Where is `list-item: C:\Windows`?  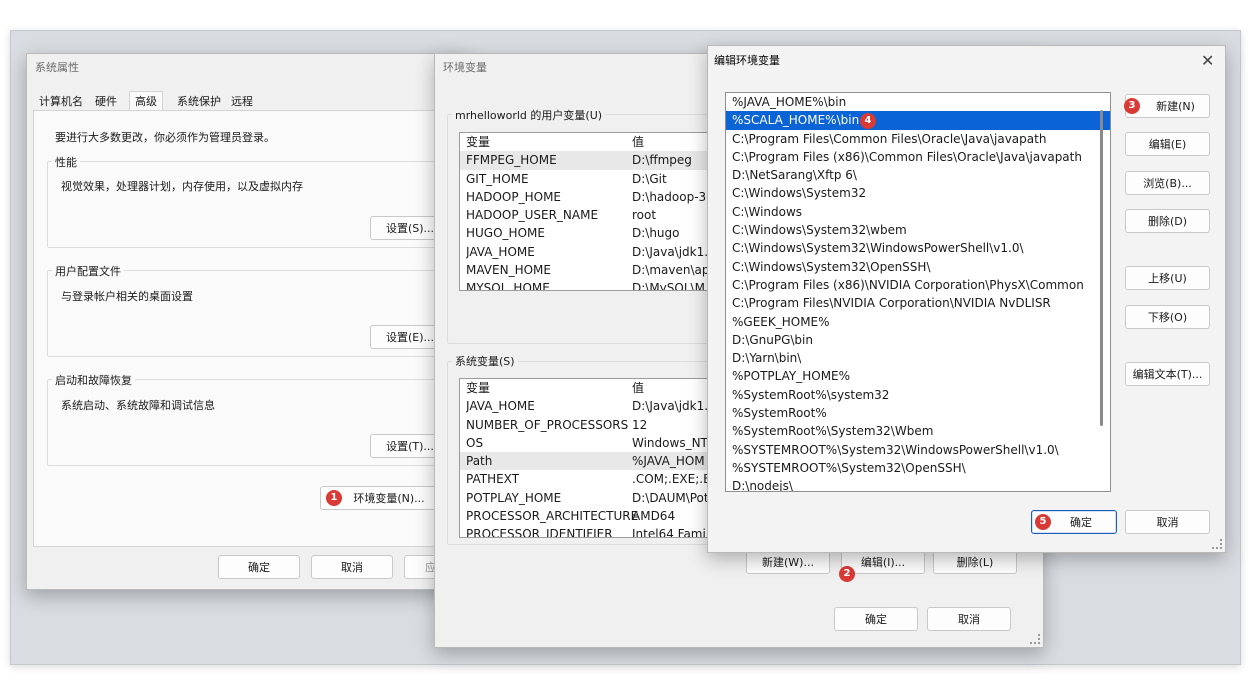 list-item: C:\Windows is located at coordinates (918, 212).